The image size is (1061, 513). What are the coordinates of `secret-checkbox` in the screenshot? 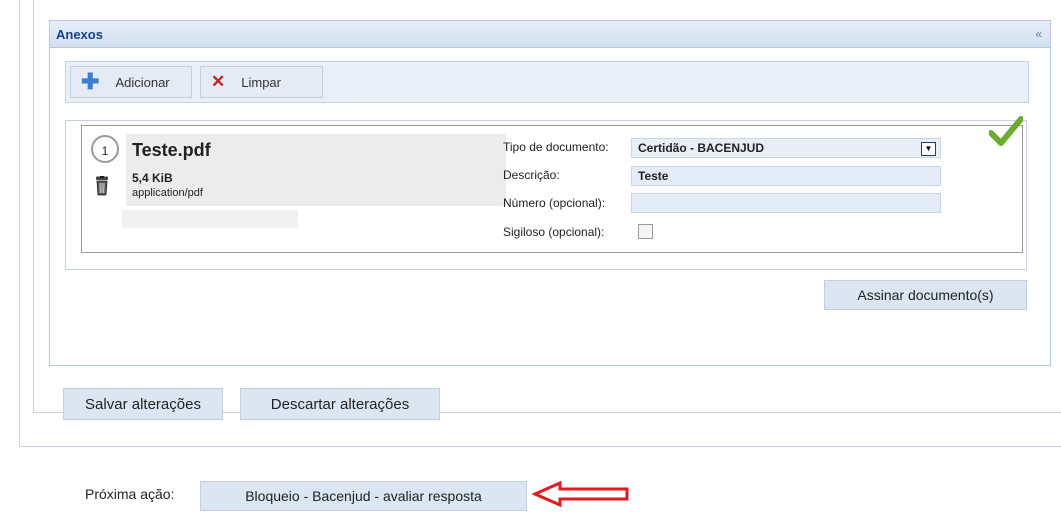 It's located at (645, 231).